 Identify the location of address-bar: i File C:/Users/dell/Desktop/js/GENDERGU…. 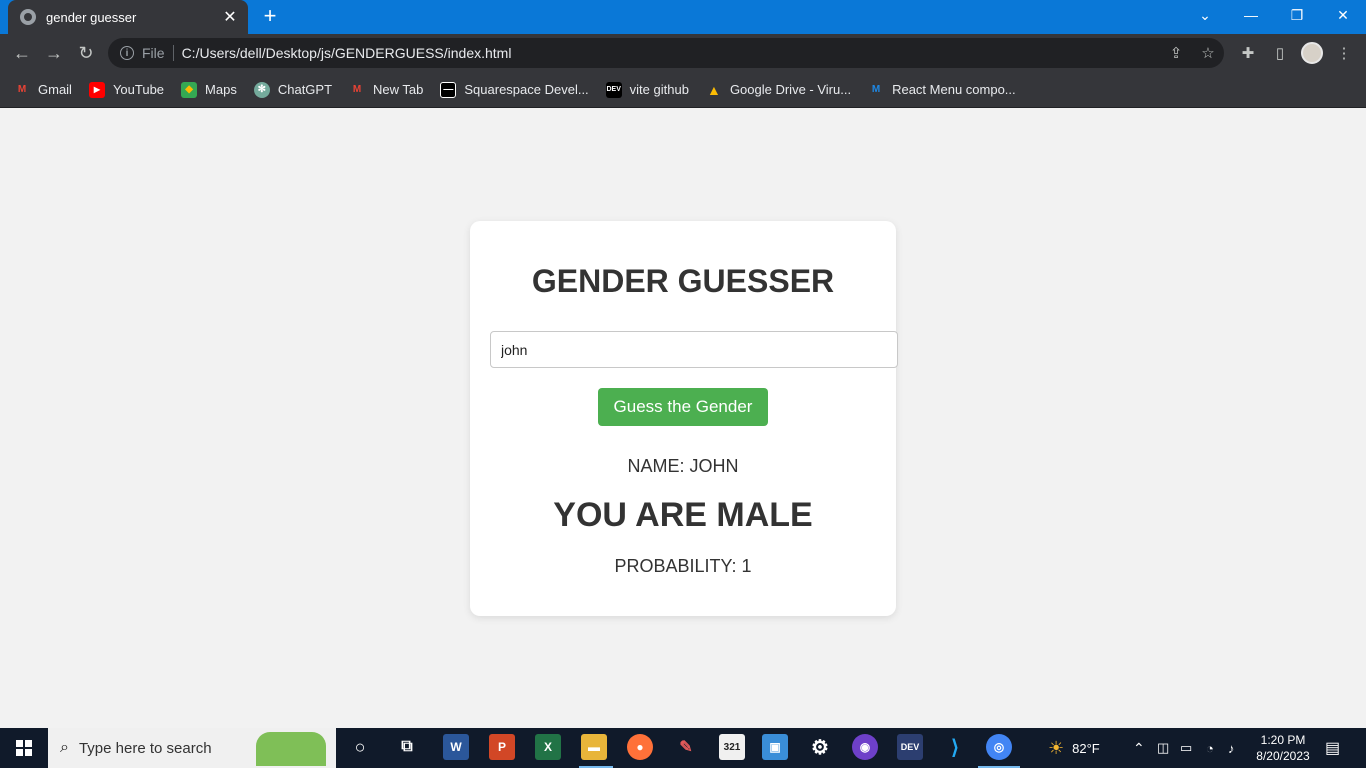
(666, 53).